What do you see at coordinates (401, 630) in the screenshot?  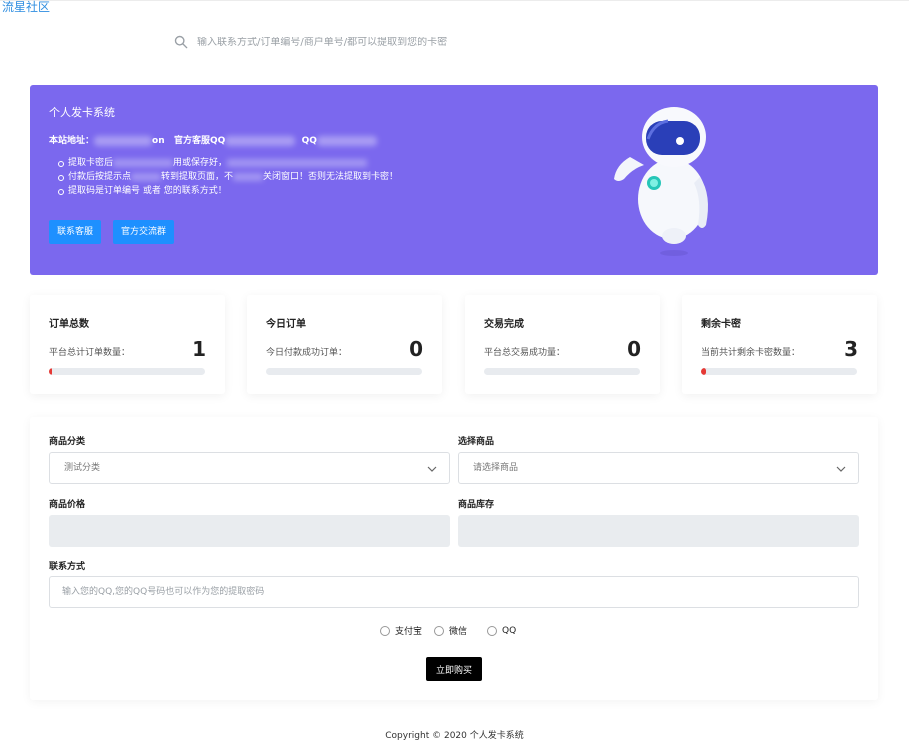 I see `payment-alipay: 支付宝` at bounding box center [401, 630].